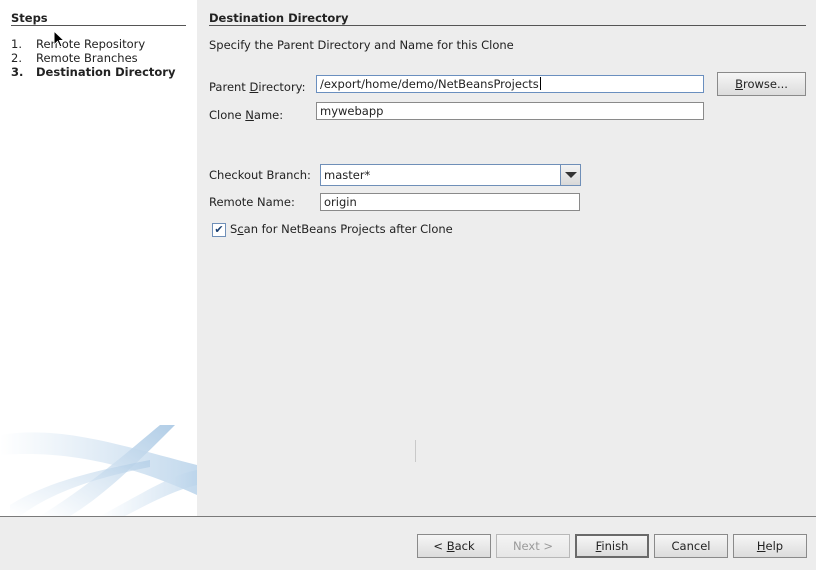 Image resolution: width=816 pixels, height=570 pixels. I want to click on label-text: irectory:, so click(282, 87).